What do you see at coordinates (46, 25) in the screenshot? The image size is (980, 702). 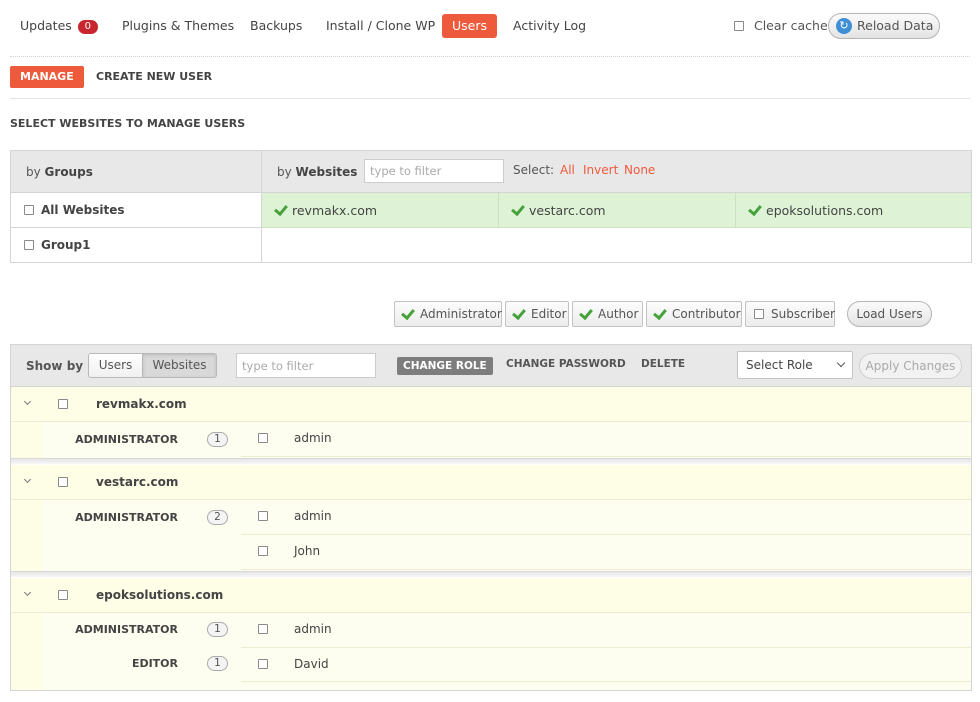 I see `nav-updates-label: Updates` at bounding box center [46, 25].